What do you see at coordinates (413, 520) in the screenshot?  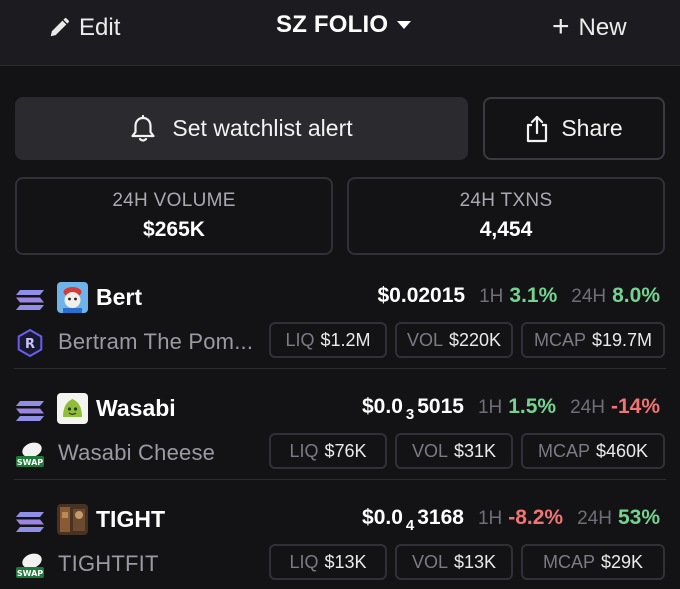 I see `token-price: $0.0 4 3168` at bounding box center [413, 520].